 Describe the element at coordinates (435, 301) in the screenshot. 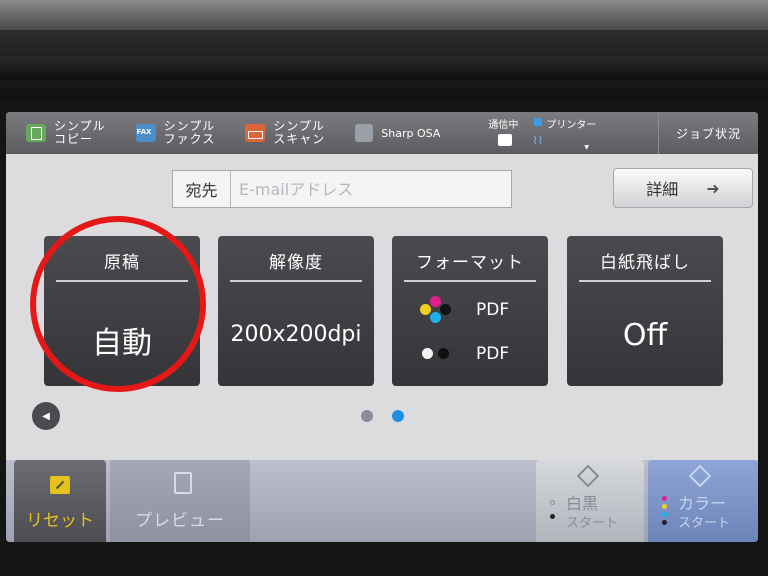

I see `color-dots-icon` at that location.